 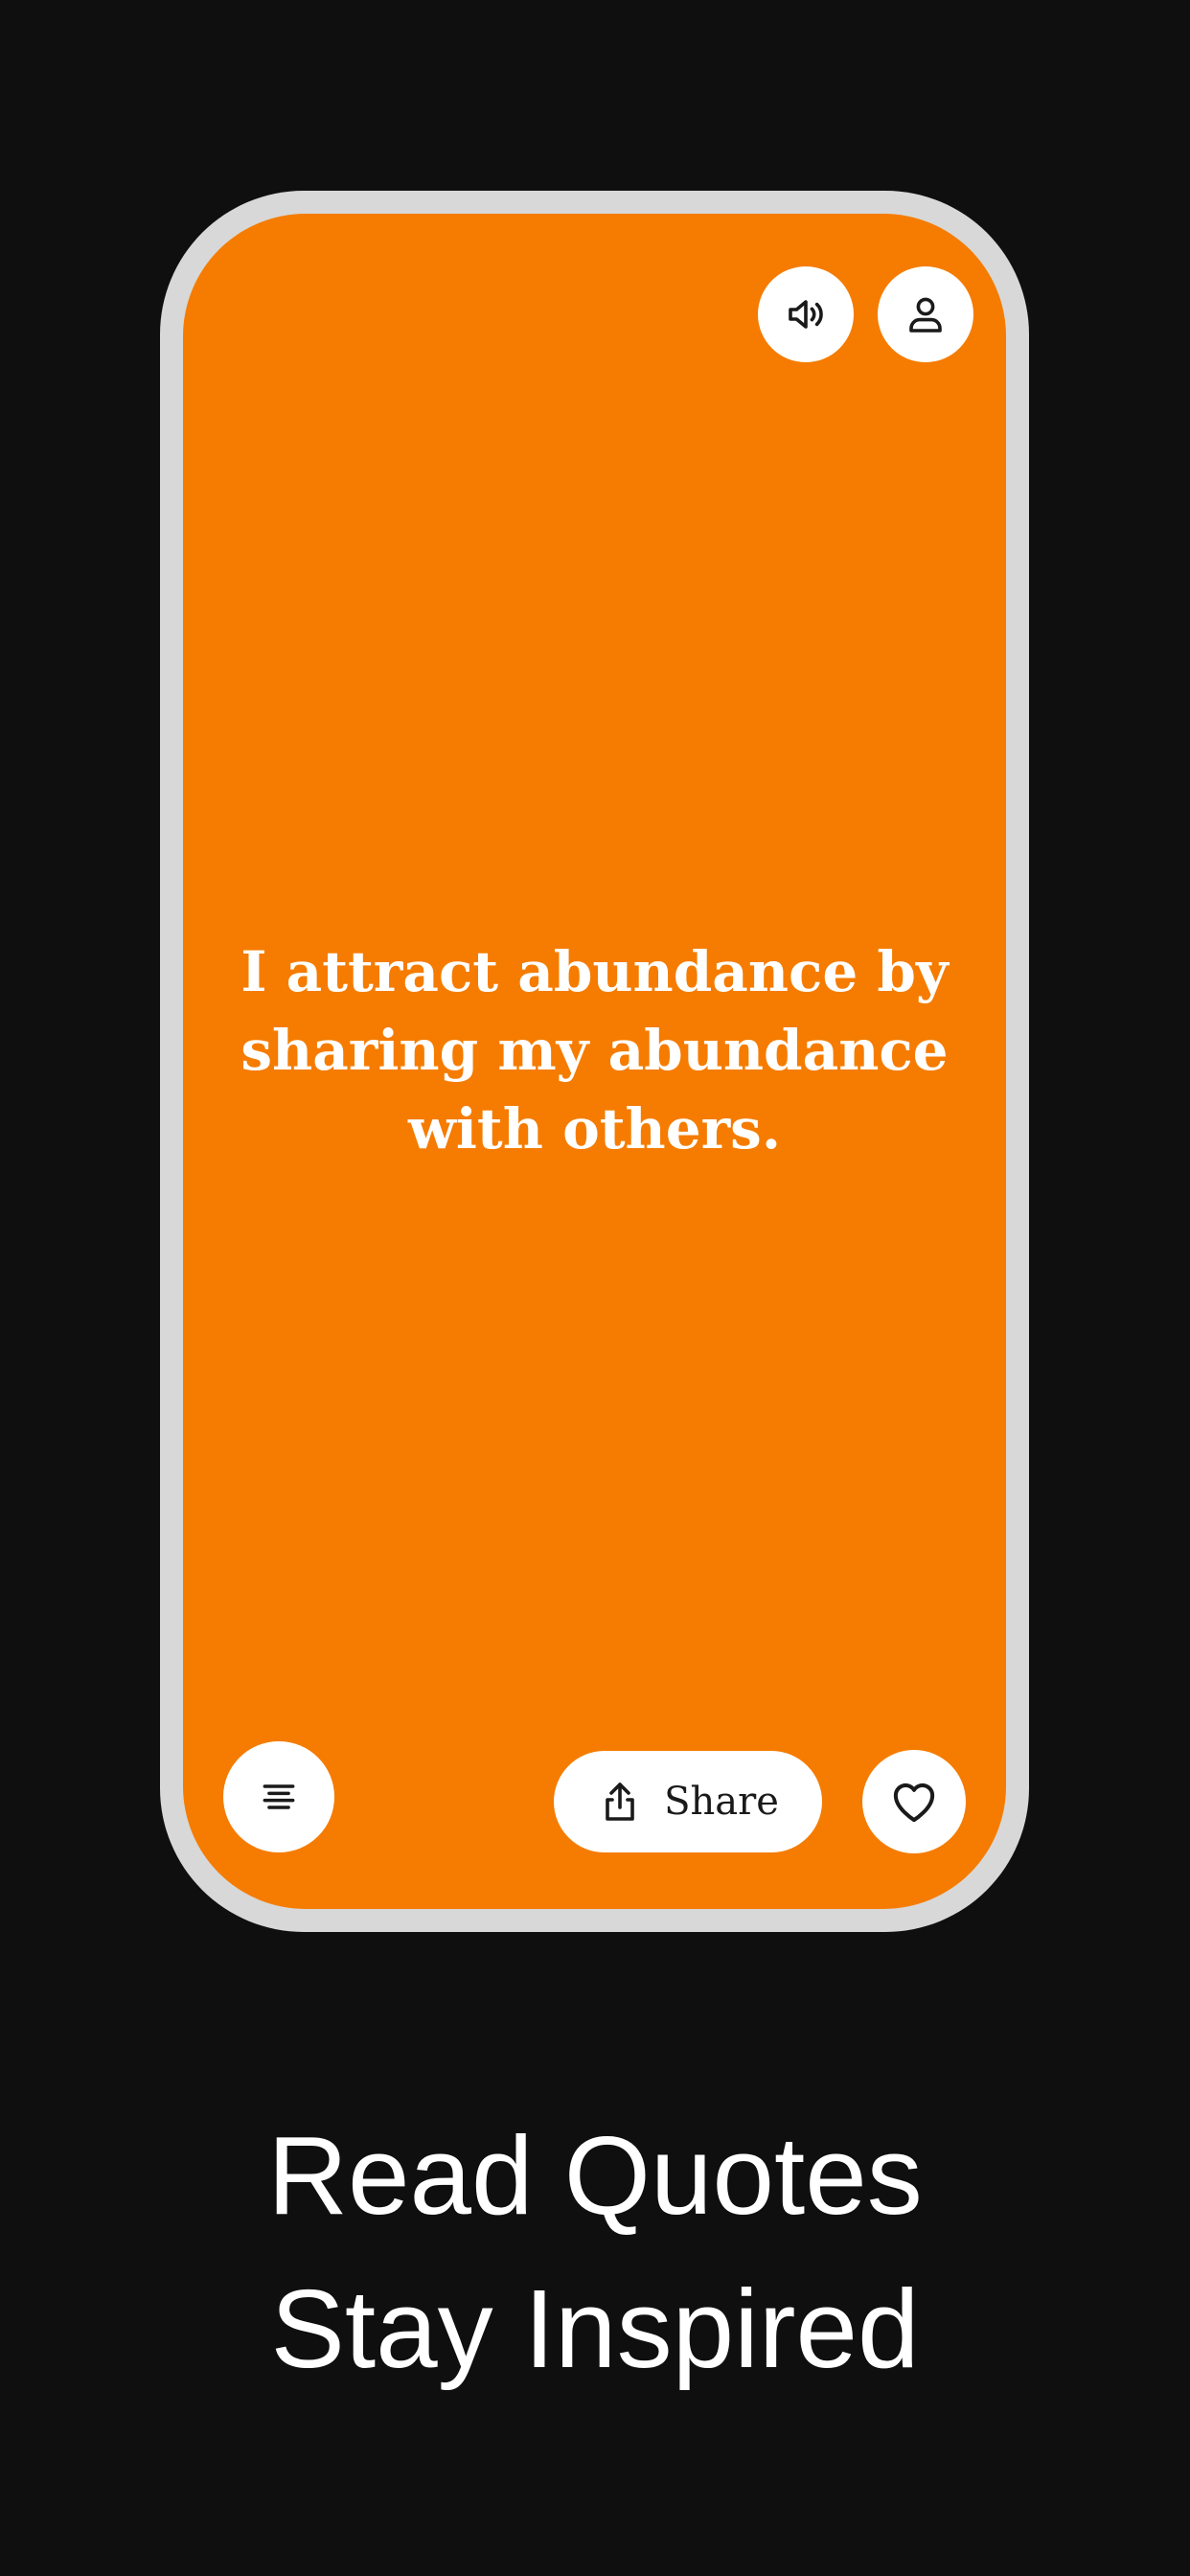 I want to click on user-profile-icon, so click(x=926, y=314).